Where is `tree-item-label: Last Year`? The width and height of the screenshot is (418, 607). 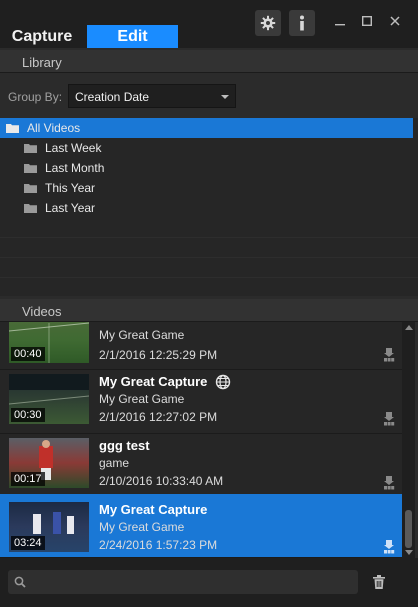 tree-item-label: Last Year is located at coordinates (70, 208).